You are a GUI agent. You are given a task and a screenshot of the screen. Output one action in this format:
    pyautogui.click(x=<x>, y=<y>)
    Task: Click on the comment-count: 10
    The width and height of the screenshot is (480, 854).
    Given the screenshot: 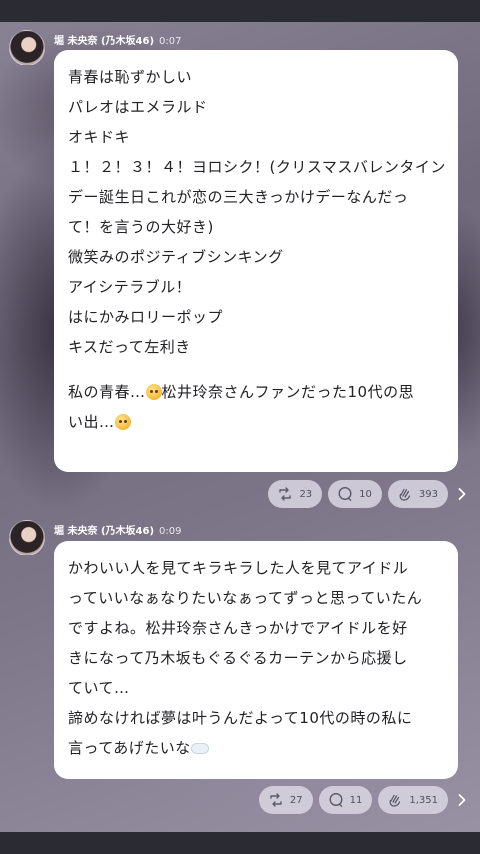 What is the action you would take?
    pyautogui.click(x=365, y=494)
    